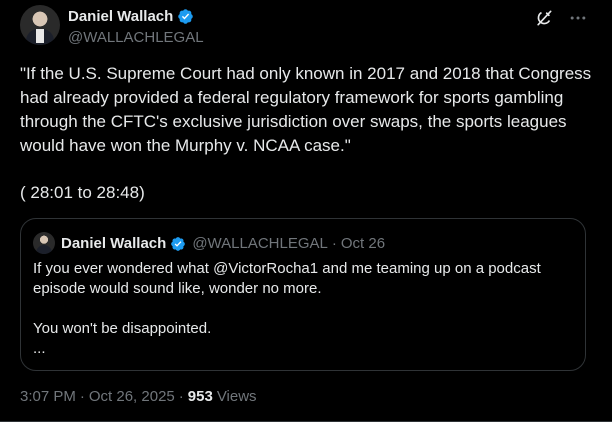 The height and width of the screenshot is (422, 612). Describe the element at coordinates (136, 37) in the screenshot. I see `author-handle: @WALLACHLEGAL` at that location.